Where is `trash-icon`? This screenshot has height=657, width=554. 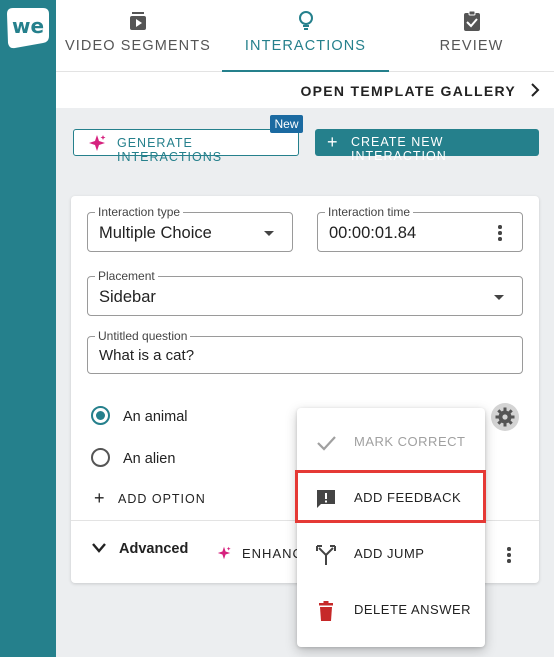
trash-icon is located at coordinates (326, 611).